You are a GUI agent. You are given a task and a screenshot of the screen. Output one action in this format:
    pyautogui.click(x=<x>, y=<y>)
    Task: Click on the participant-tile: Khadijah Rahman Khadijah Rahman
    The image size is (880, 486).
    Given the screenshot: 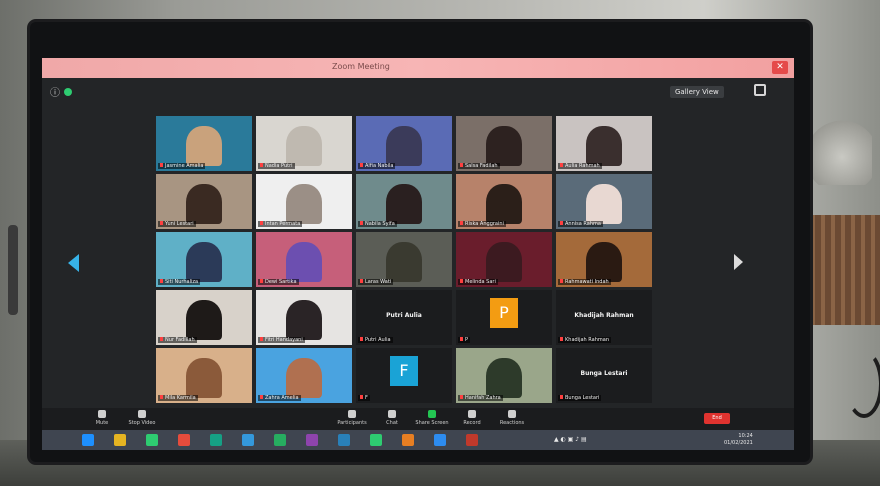 What is the action you would take?
    pyautogui.click(x=604, y=317)
    